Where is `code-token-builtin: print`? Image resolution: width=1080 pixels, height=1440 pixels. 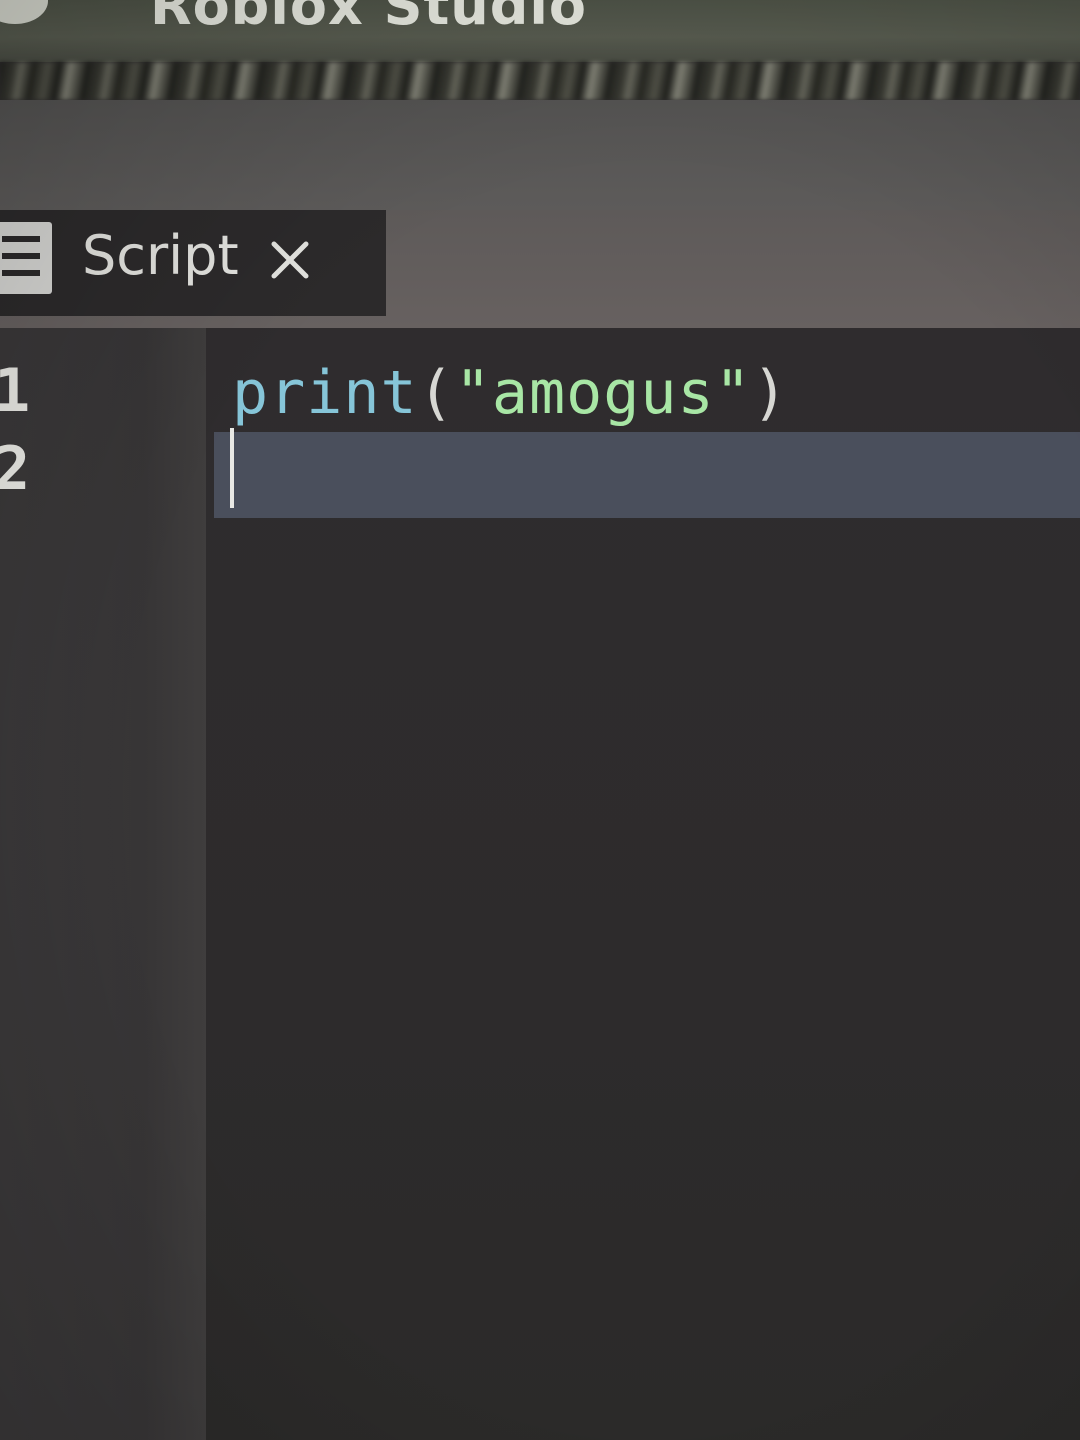
code-token-builtin: print is located at coordinates (325, 393).